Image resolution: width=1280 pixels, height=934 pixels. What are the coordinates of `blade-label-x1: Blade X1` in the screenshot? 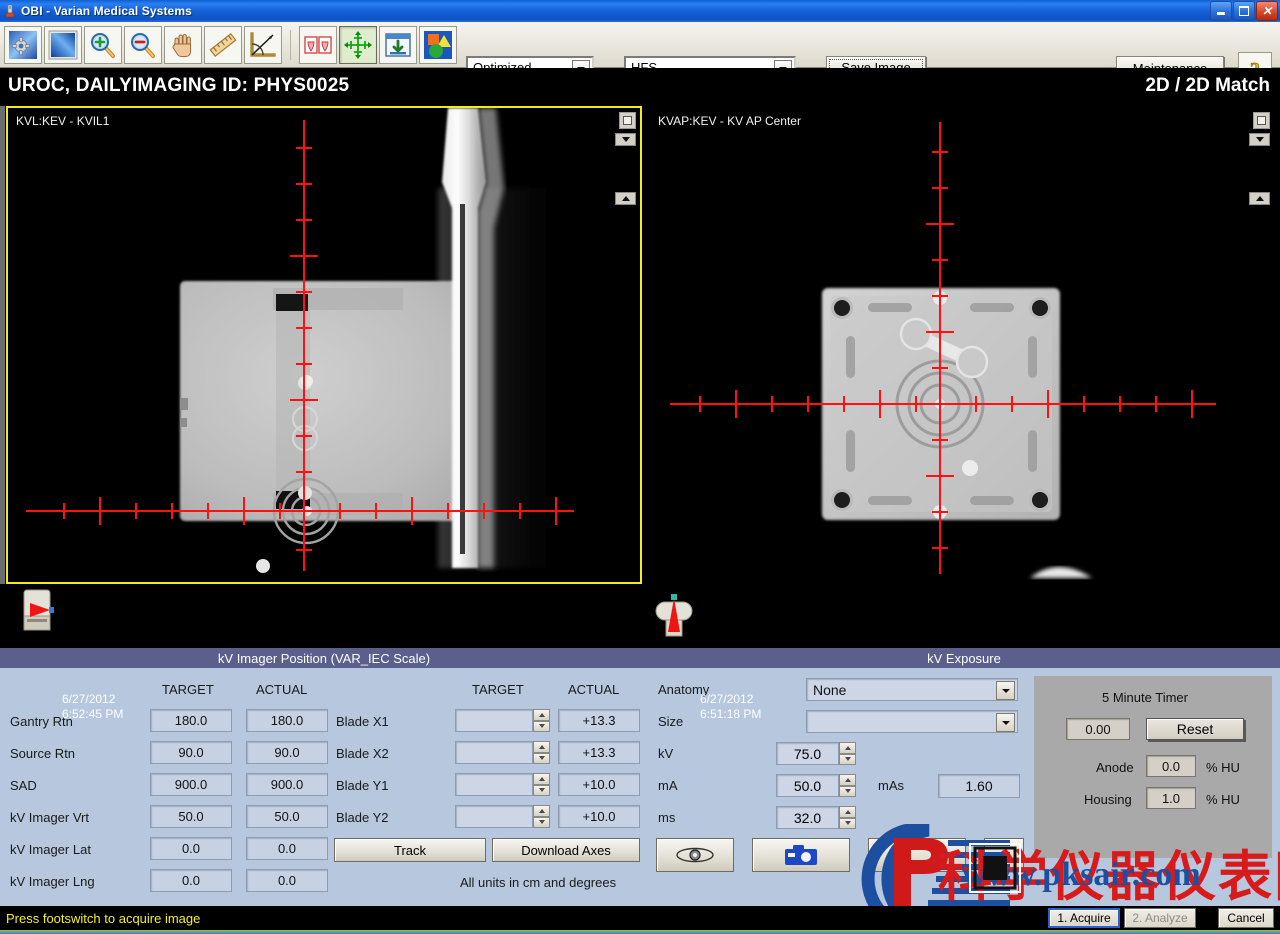 It's located at (362, 721).